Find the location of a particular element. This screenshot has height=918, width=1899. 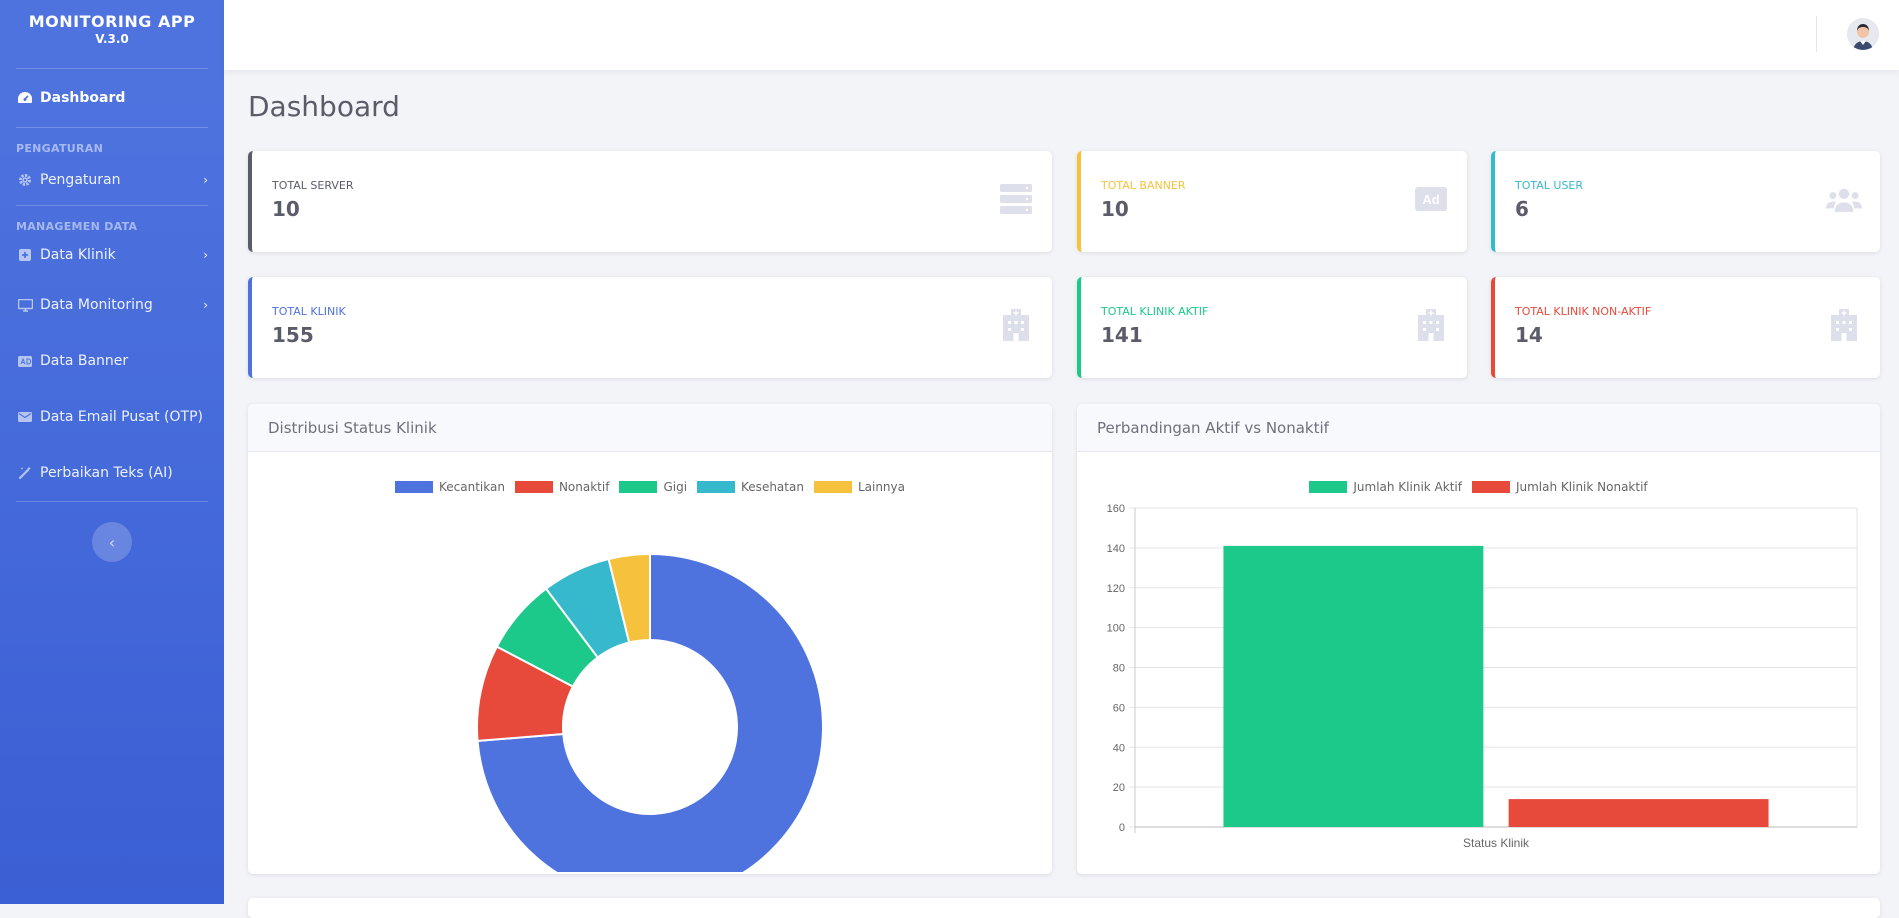

magic-icon is located at coordinates (25, 473).